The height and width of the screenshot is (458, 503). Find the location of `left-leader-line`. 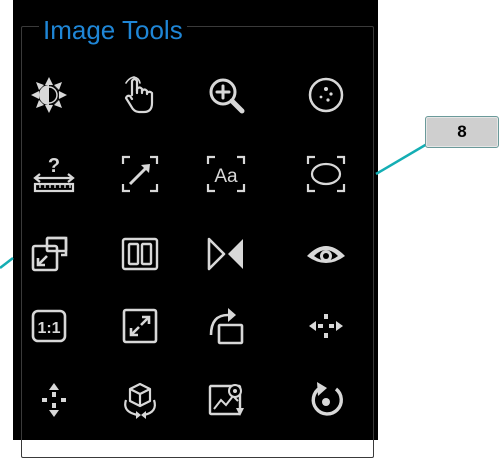

left-leader-line is located at coordinates (7, 263).